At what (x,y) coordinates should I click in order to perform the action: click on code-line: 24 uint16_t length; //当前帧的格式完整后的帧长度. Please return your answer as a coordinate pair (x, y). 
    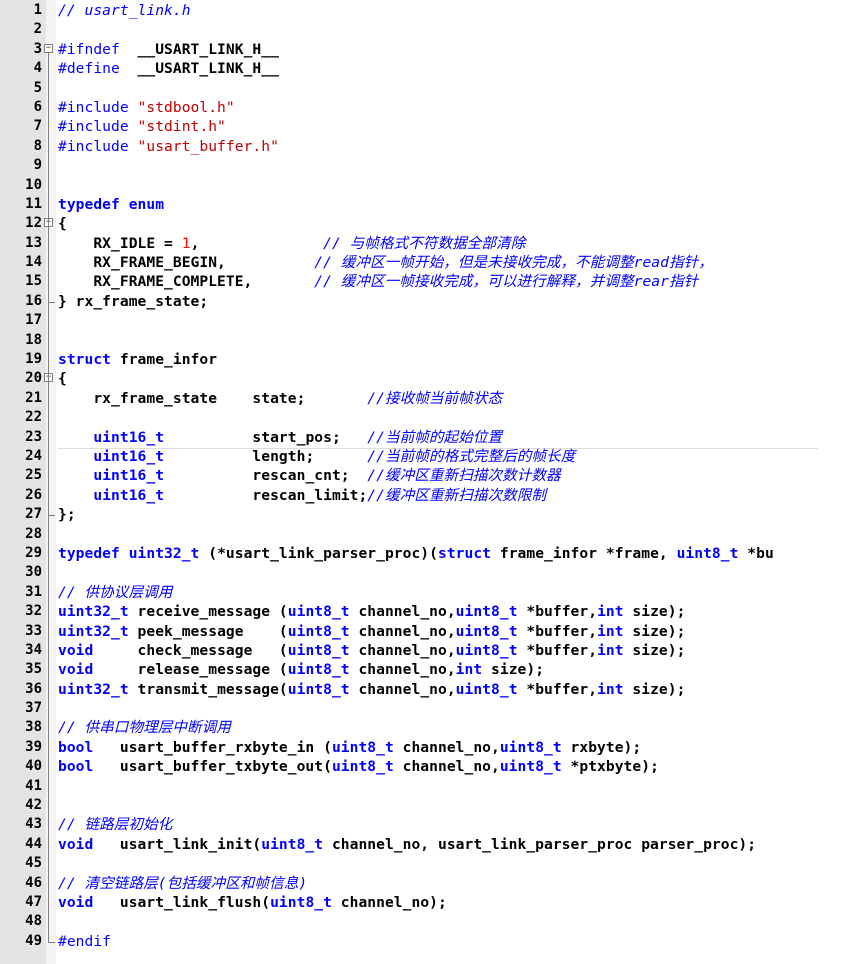
    Looking at the image, I should click on (432, 456).